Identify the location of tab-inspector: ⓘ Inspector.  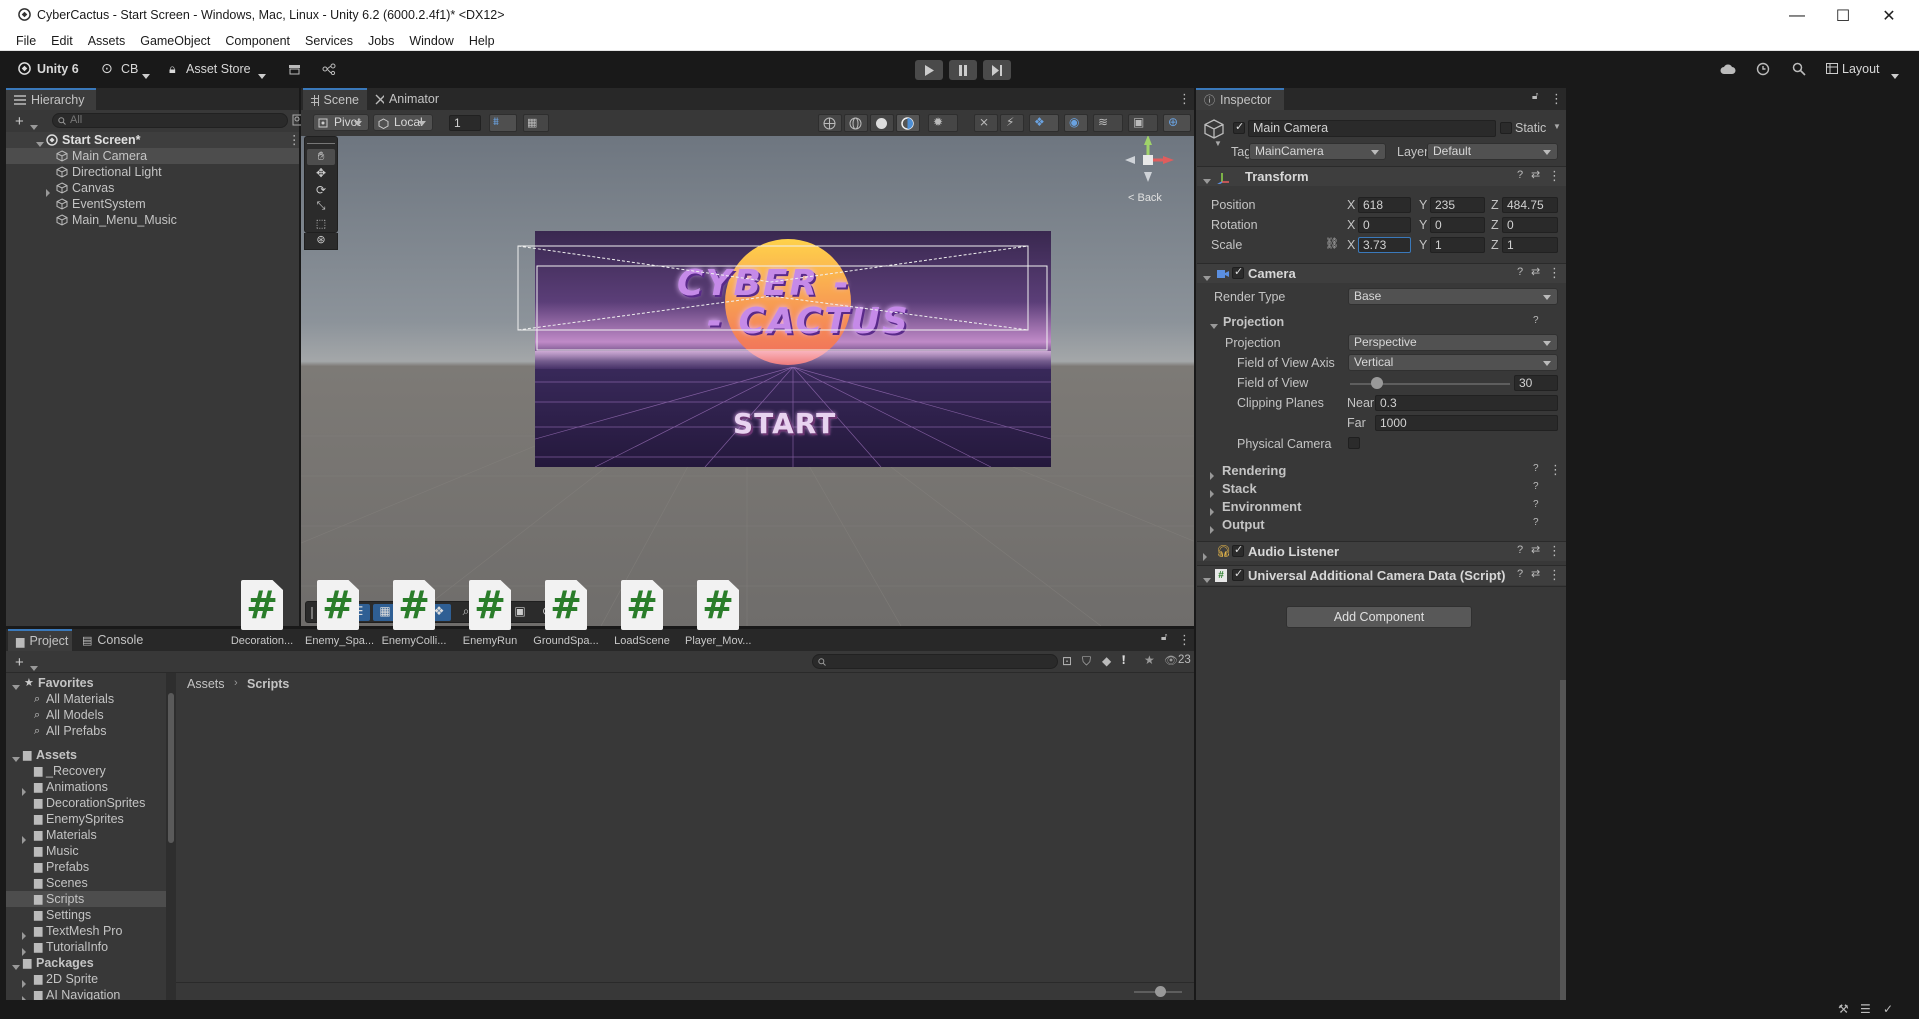
(1240, 99).